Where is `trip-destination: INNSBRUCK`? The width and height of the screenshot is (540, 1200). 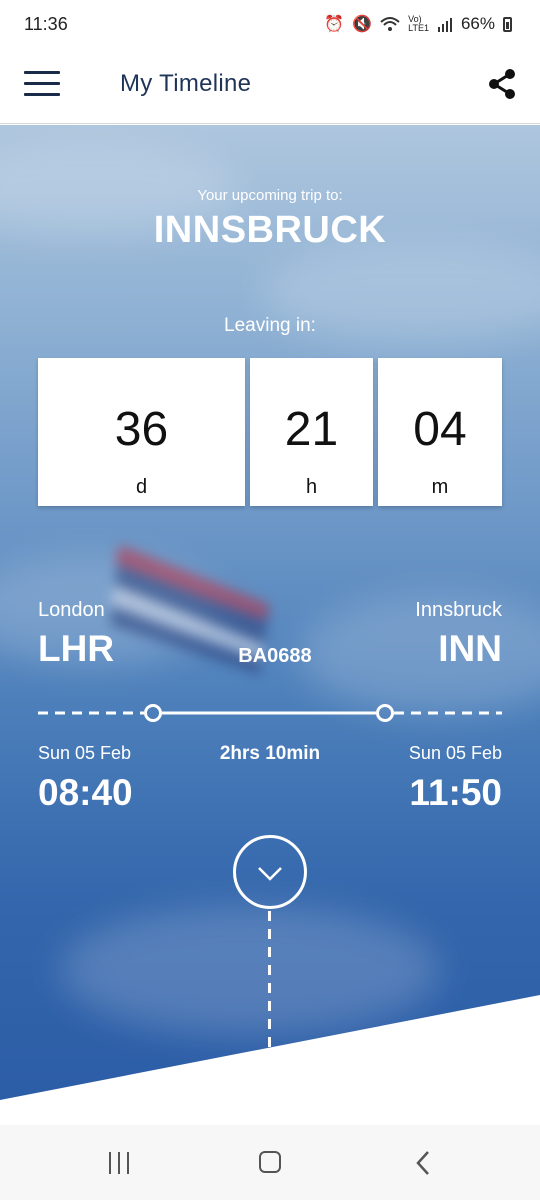 trip-destination: INNSBRUCK is located at coordinates (270, 230).